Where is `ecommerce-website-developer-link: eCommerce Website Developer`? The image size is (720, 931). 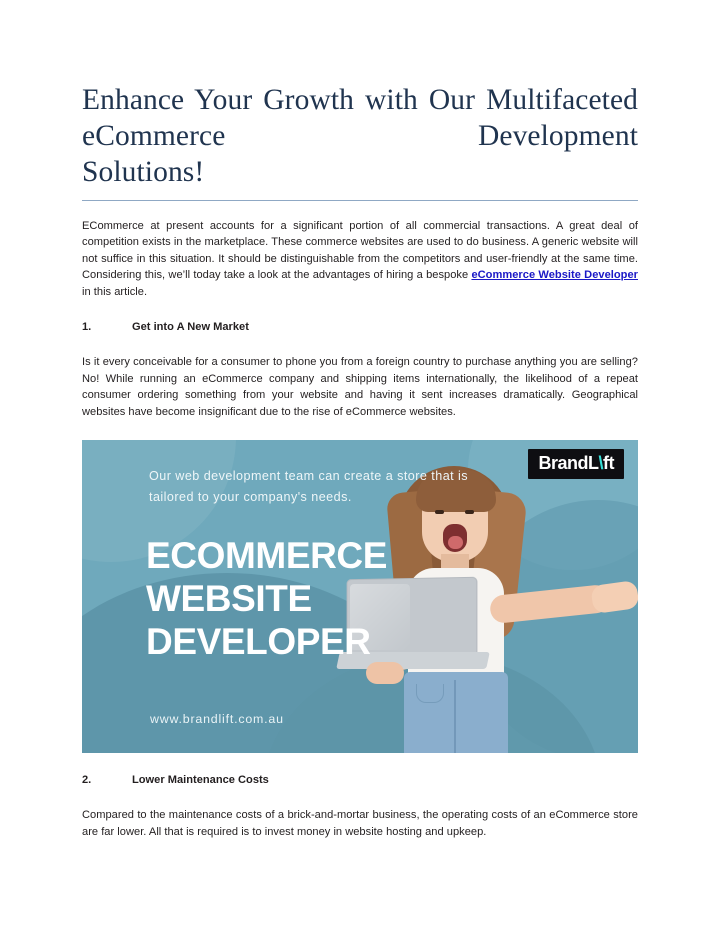 ecommerce-website-developer-link: eCommerce Website Developer is located at coordinates (554, 275).